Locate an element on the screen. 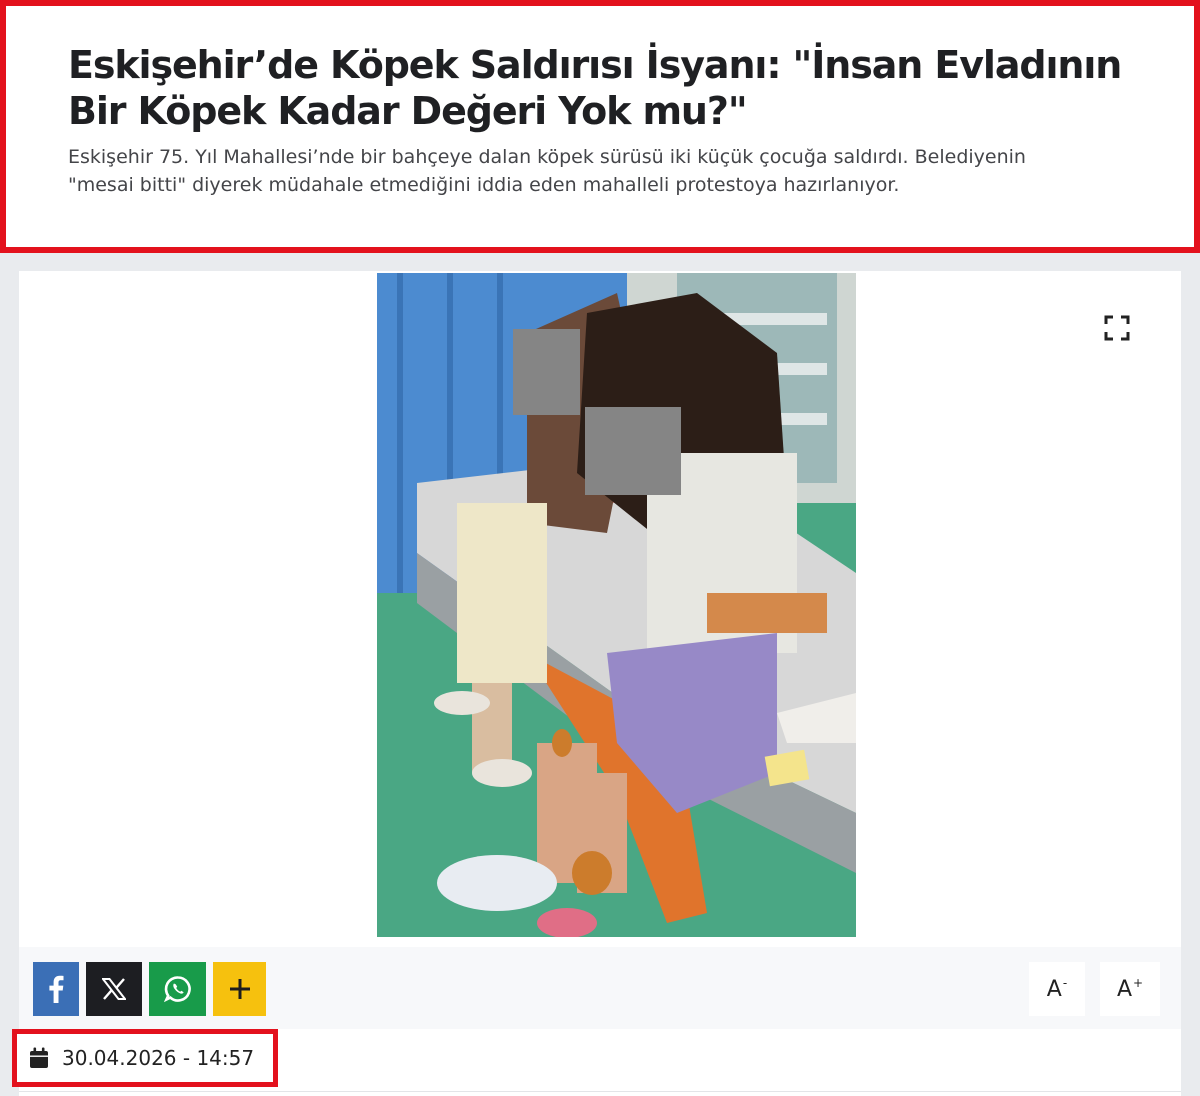  font-decrease-button: A- is located at coordinates (1057, 989).